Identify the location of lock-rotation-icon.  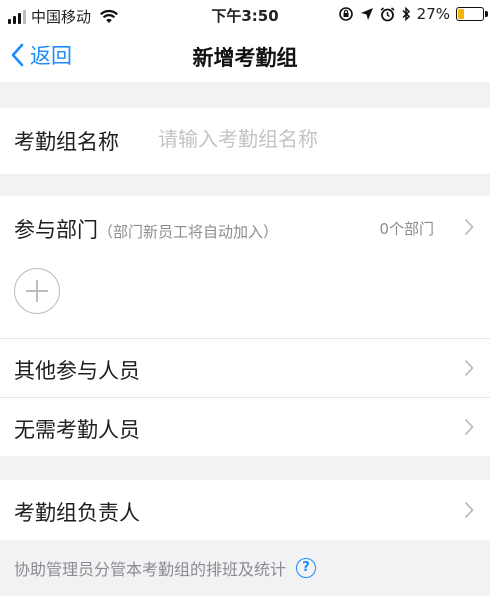
(345, 14).